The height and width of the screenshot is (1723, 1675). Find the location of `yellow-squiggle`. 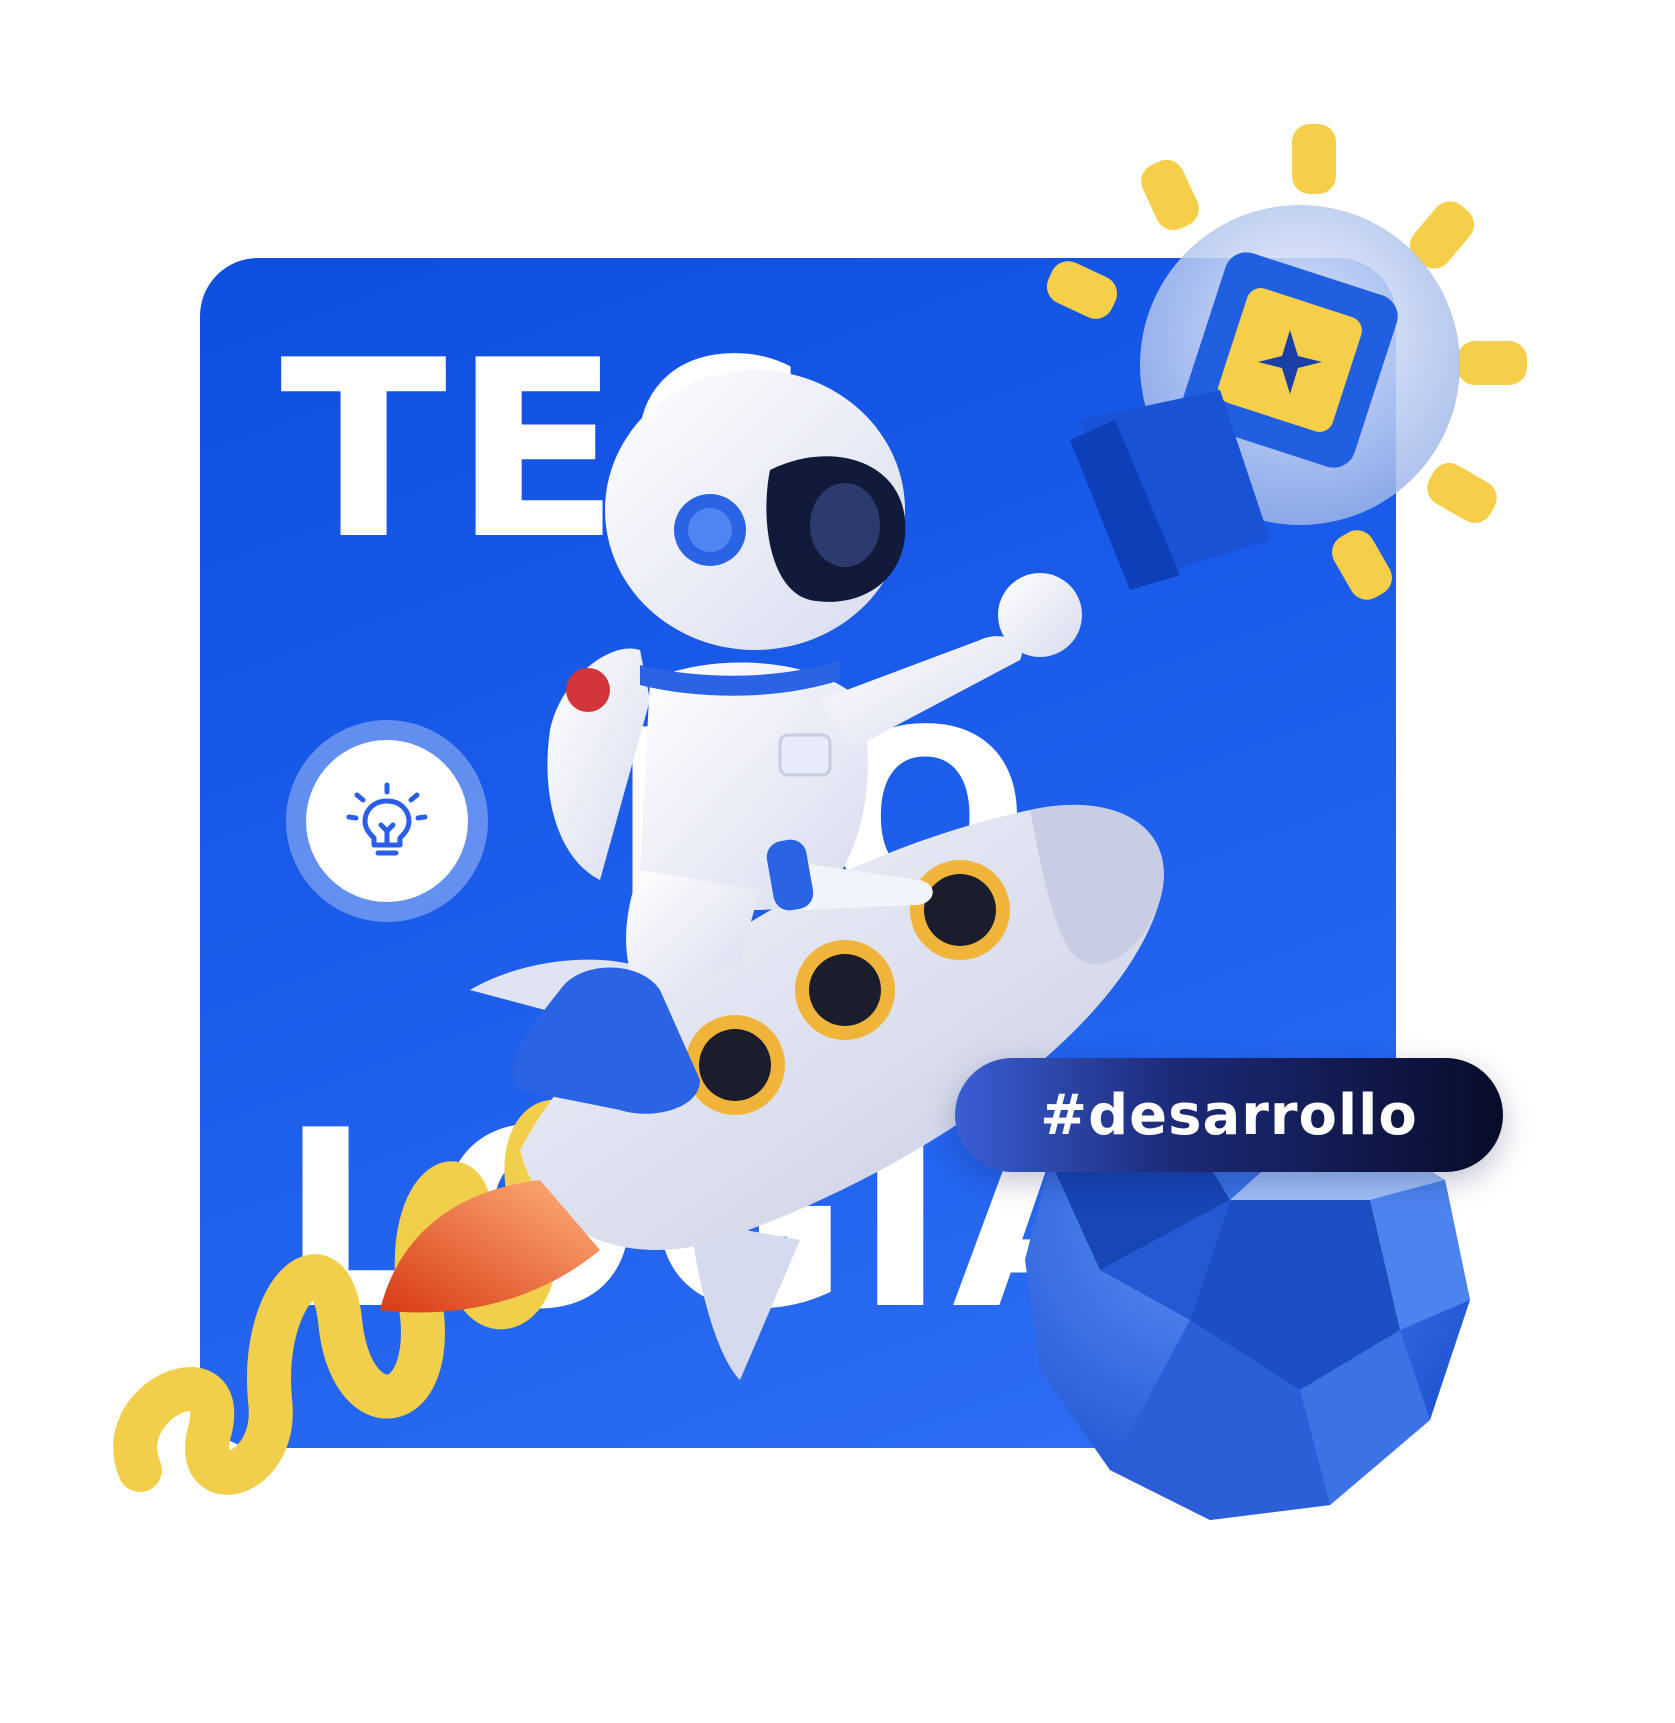

yellow-squiggle is located at coordinates (362, 1297).